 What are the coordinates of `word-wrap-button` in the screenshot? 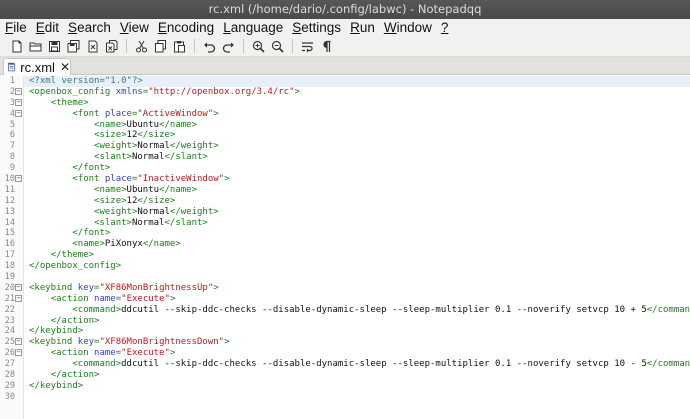 It's located at (307, 46).